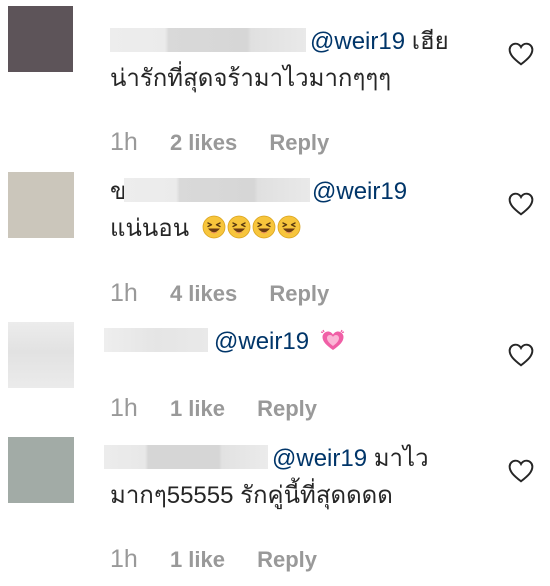 The height and width of the screenshot is (586, 550). I want to click on comment-text: มากๆ55555 รักคู่นี้ที่สุดดดด, so click(251, 495).